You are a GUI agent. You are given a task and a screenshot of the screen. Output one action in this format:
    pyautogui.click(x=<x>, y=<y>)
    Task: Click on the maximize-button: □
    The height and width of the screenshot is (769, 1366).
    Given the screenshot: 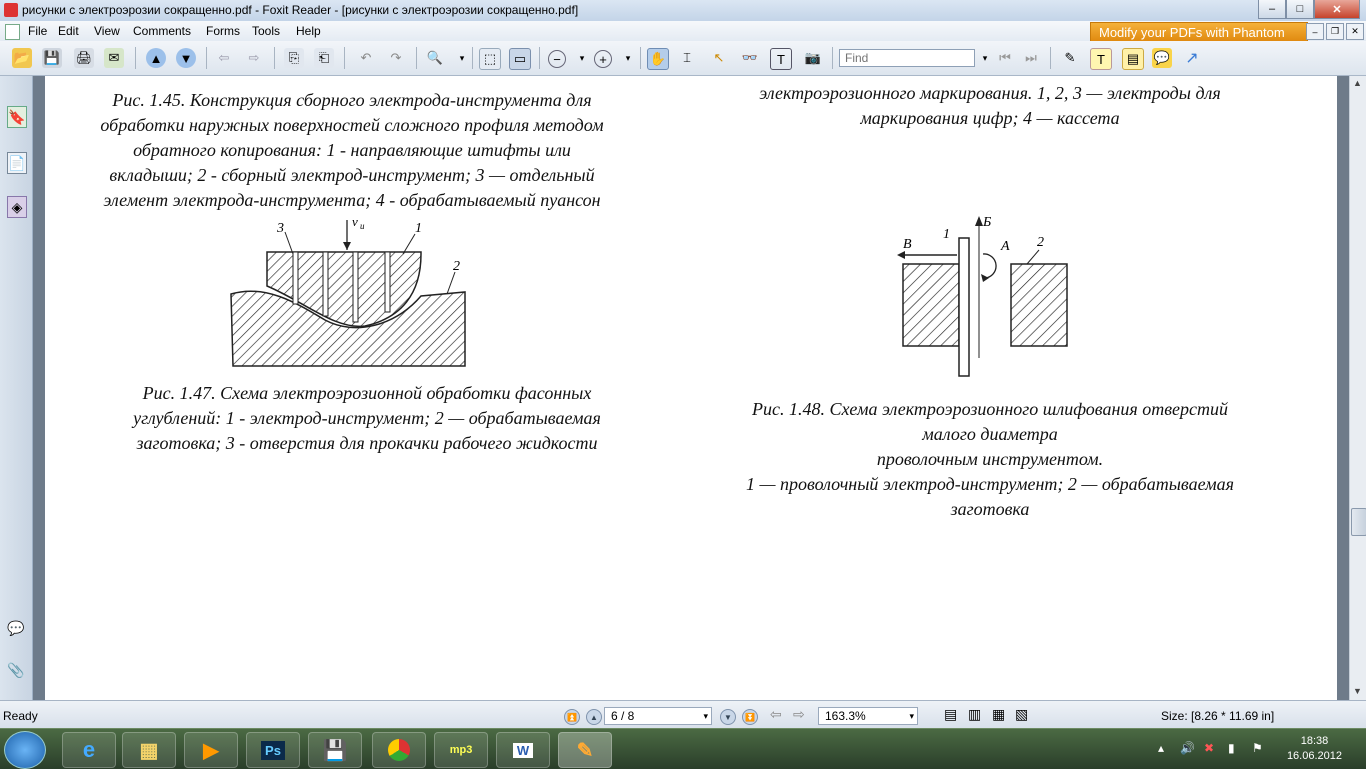 What is the action you would take?
    pyautogui.click(x=1300, y=9)
    